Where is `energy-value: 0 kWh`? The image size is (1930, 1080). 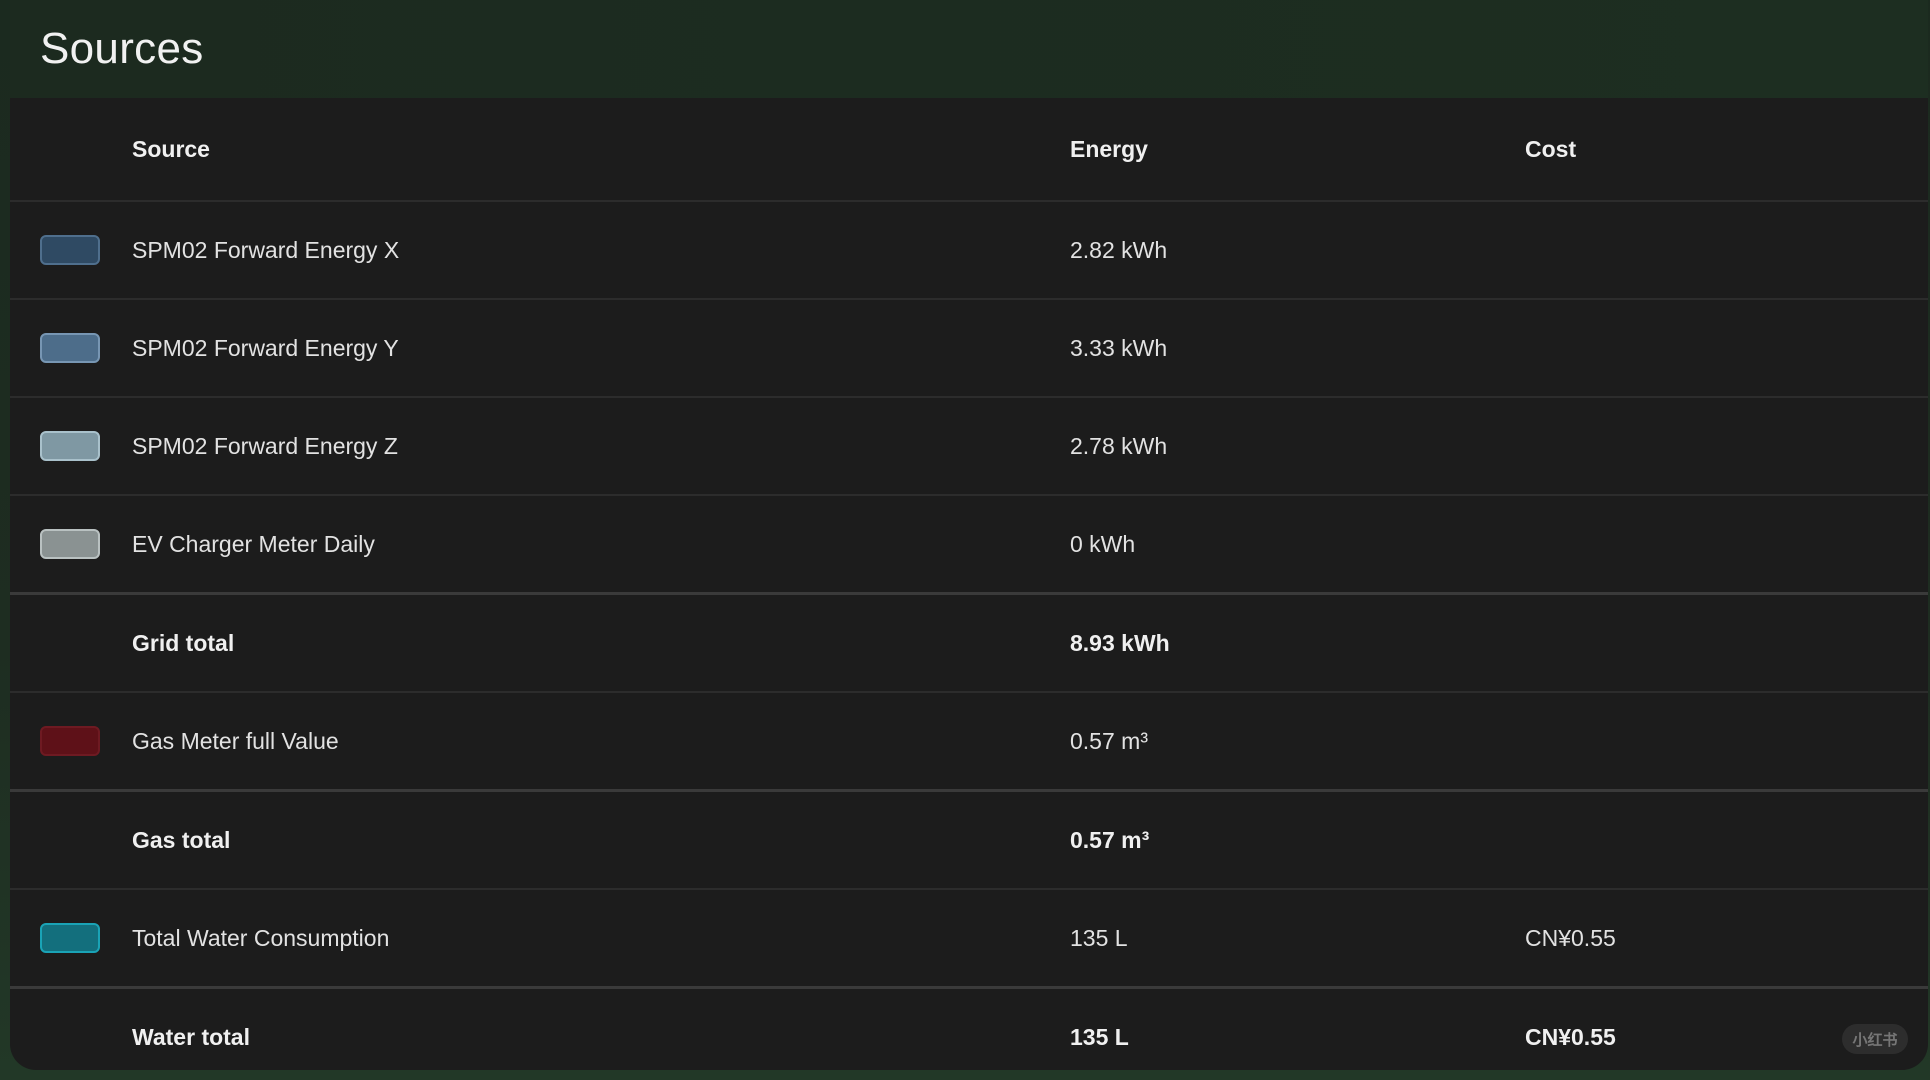
energy-value: 0 kWh is located at coordinates (1103, 543).